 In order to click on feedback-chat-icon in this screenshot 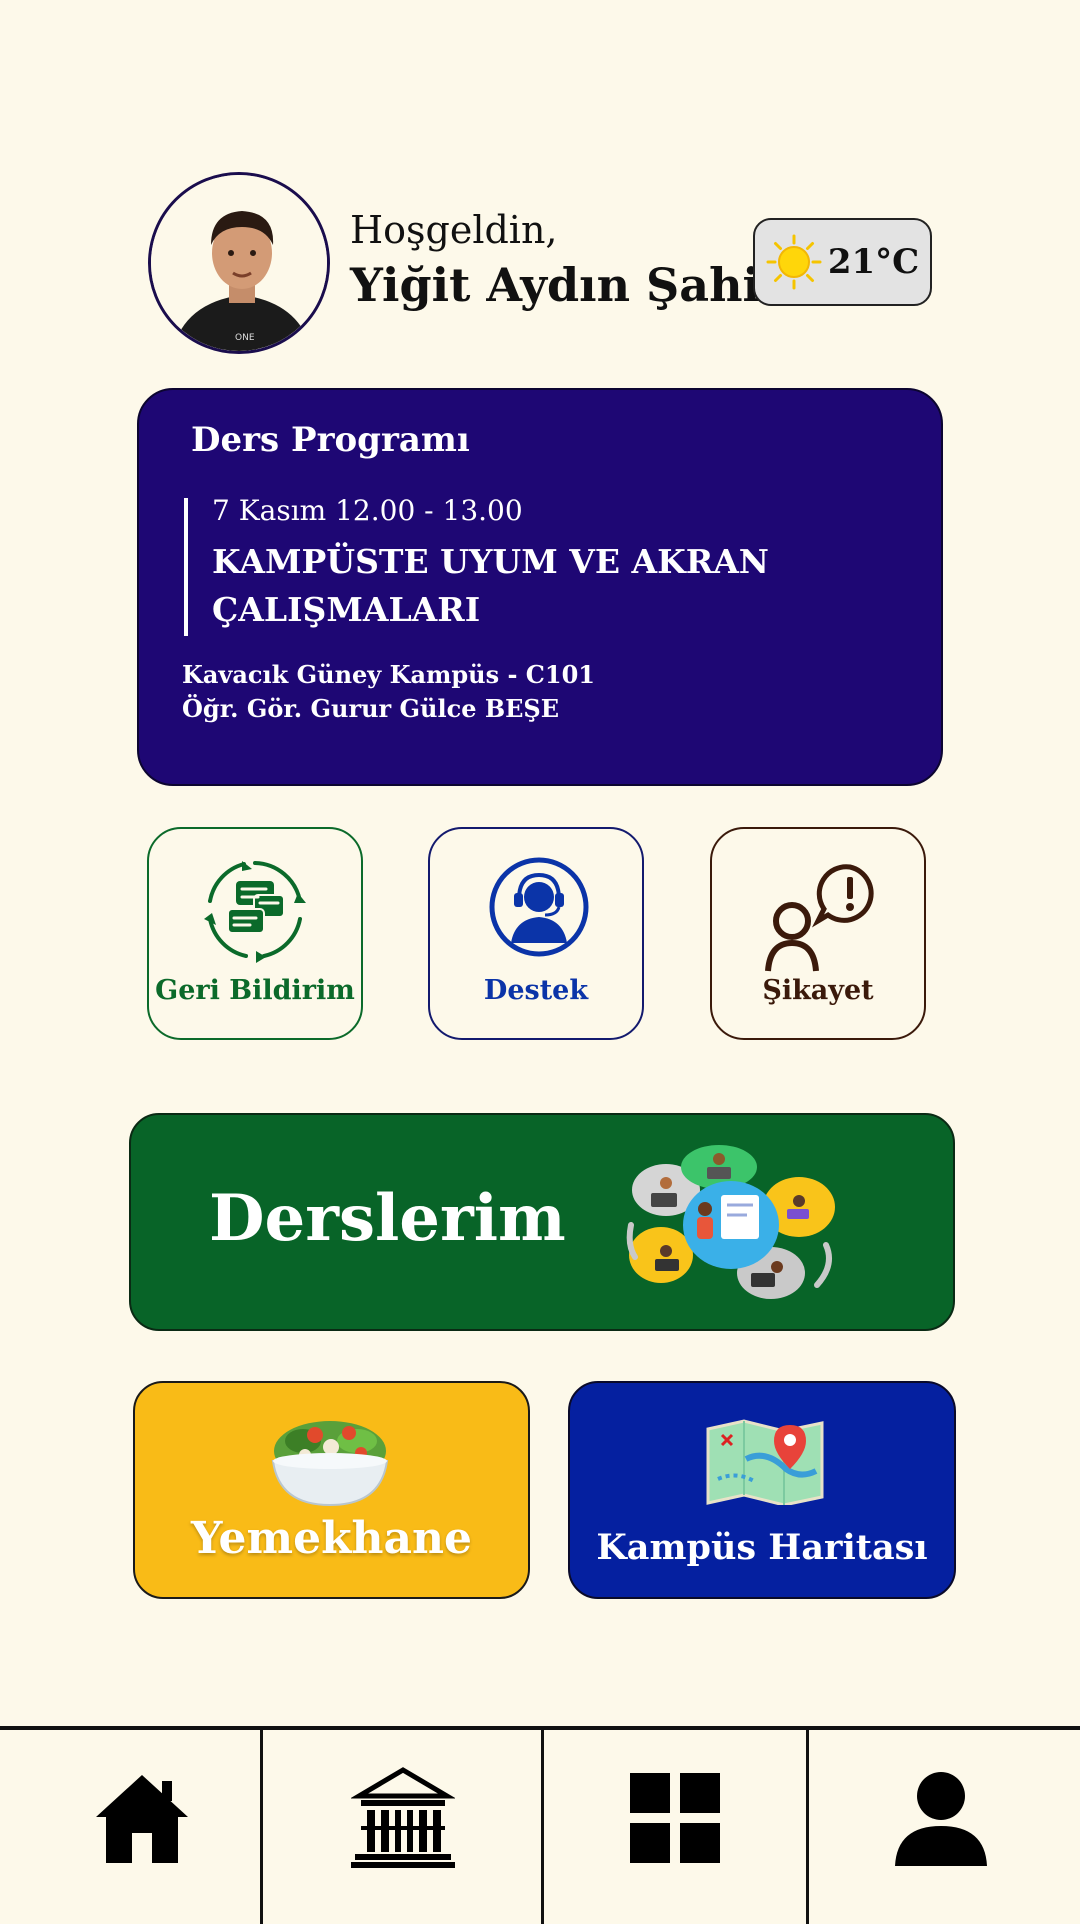, I will do `click(255, 912)`.